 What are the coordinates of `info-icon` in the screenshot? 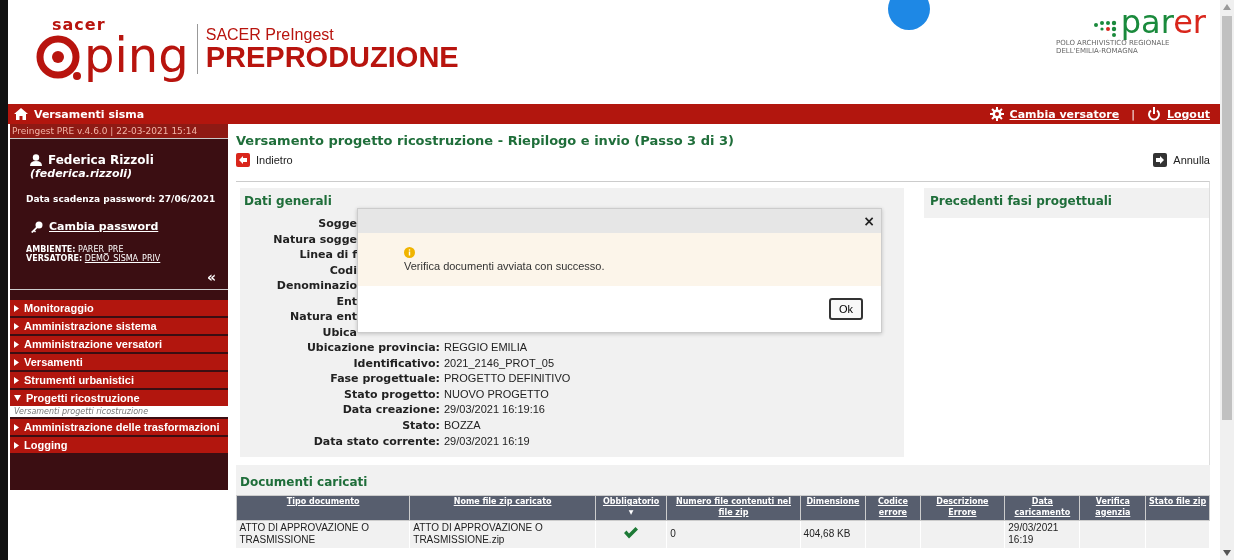 It's located at (409, 252).